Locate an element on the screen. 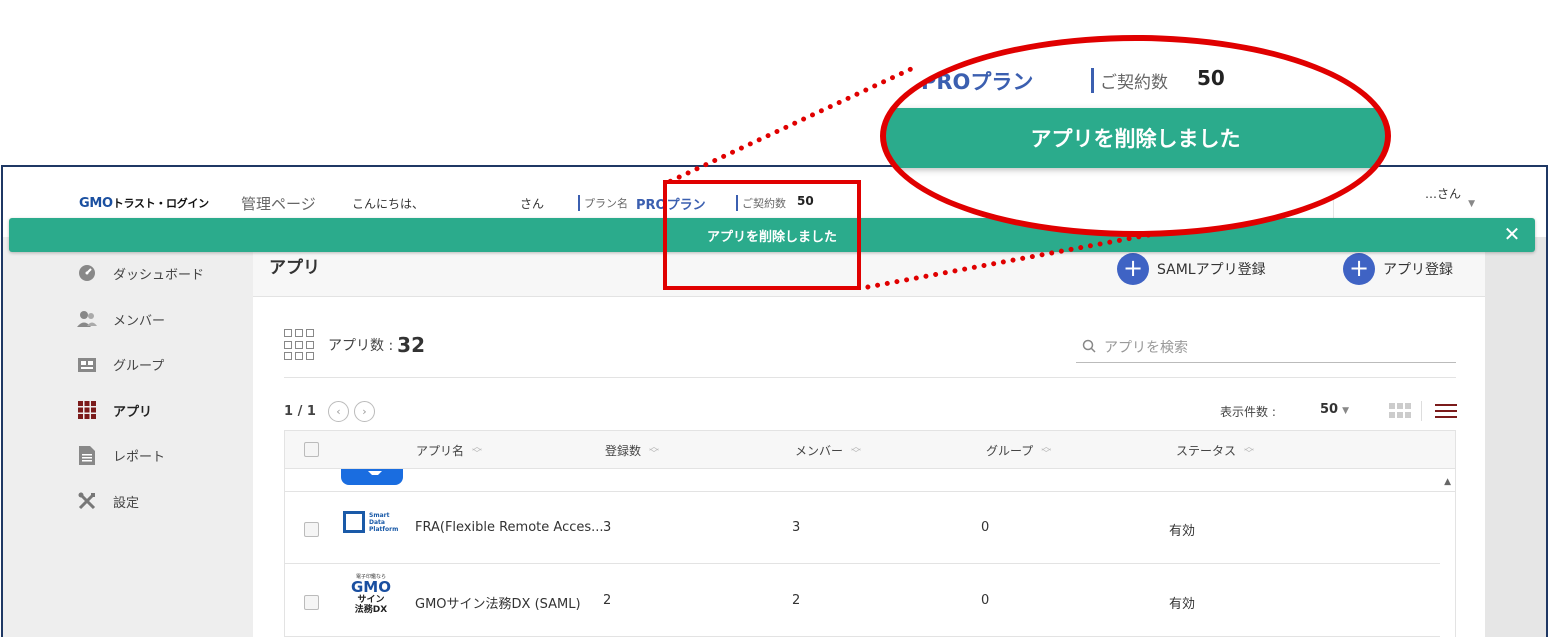  app-logo-partial is located at coordinates (372, 477).